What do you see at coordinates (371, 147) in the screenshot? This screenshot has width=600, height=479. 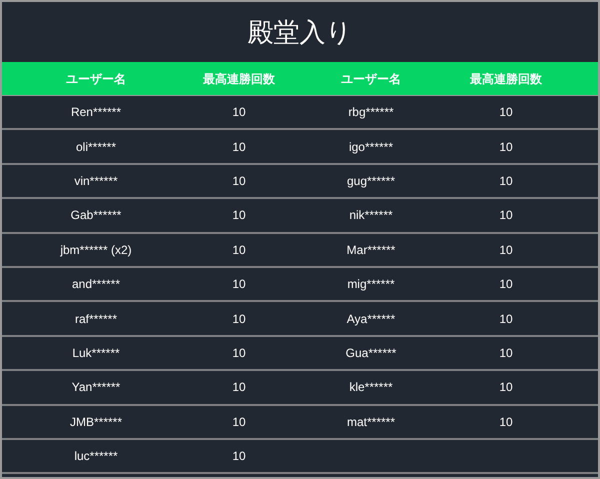 I see `table-cell-text: igo******` at bounding box center [371, 147].